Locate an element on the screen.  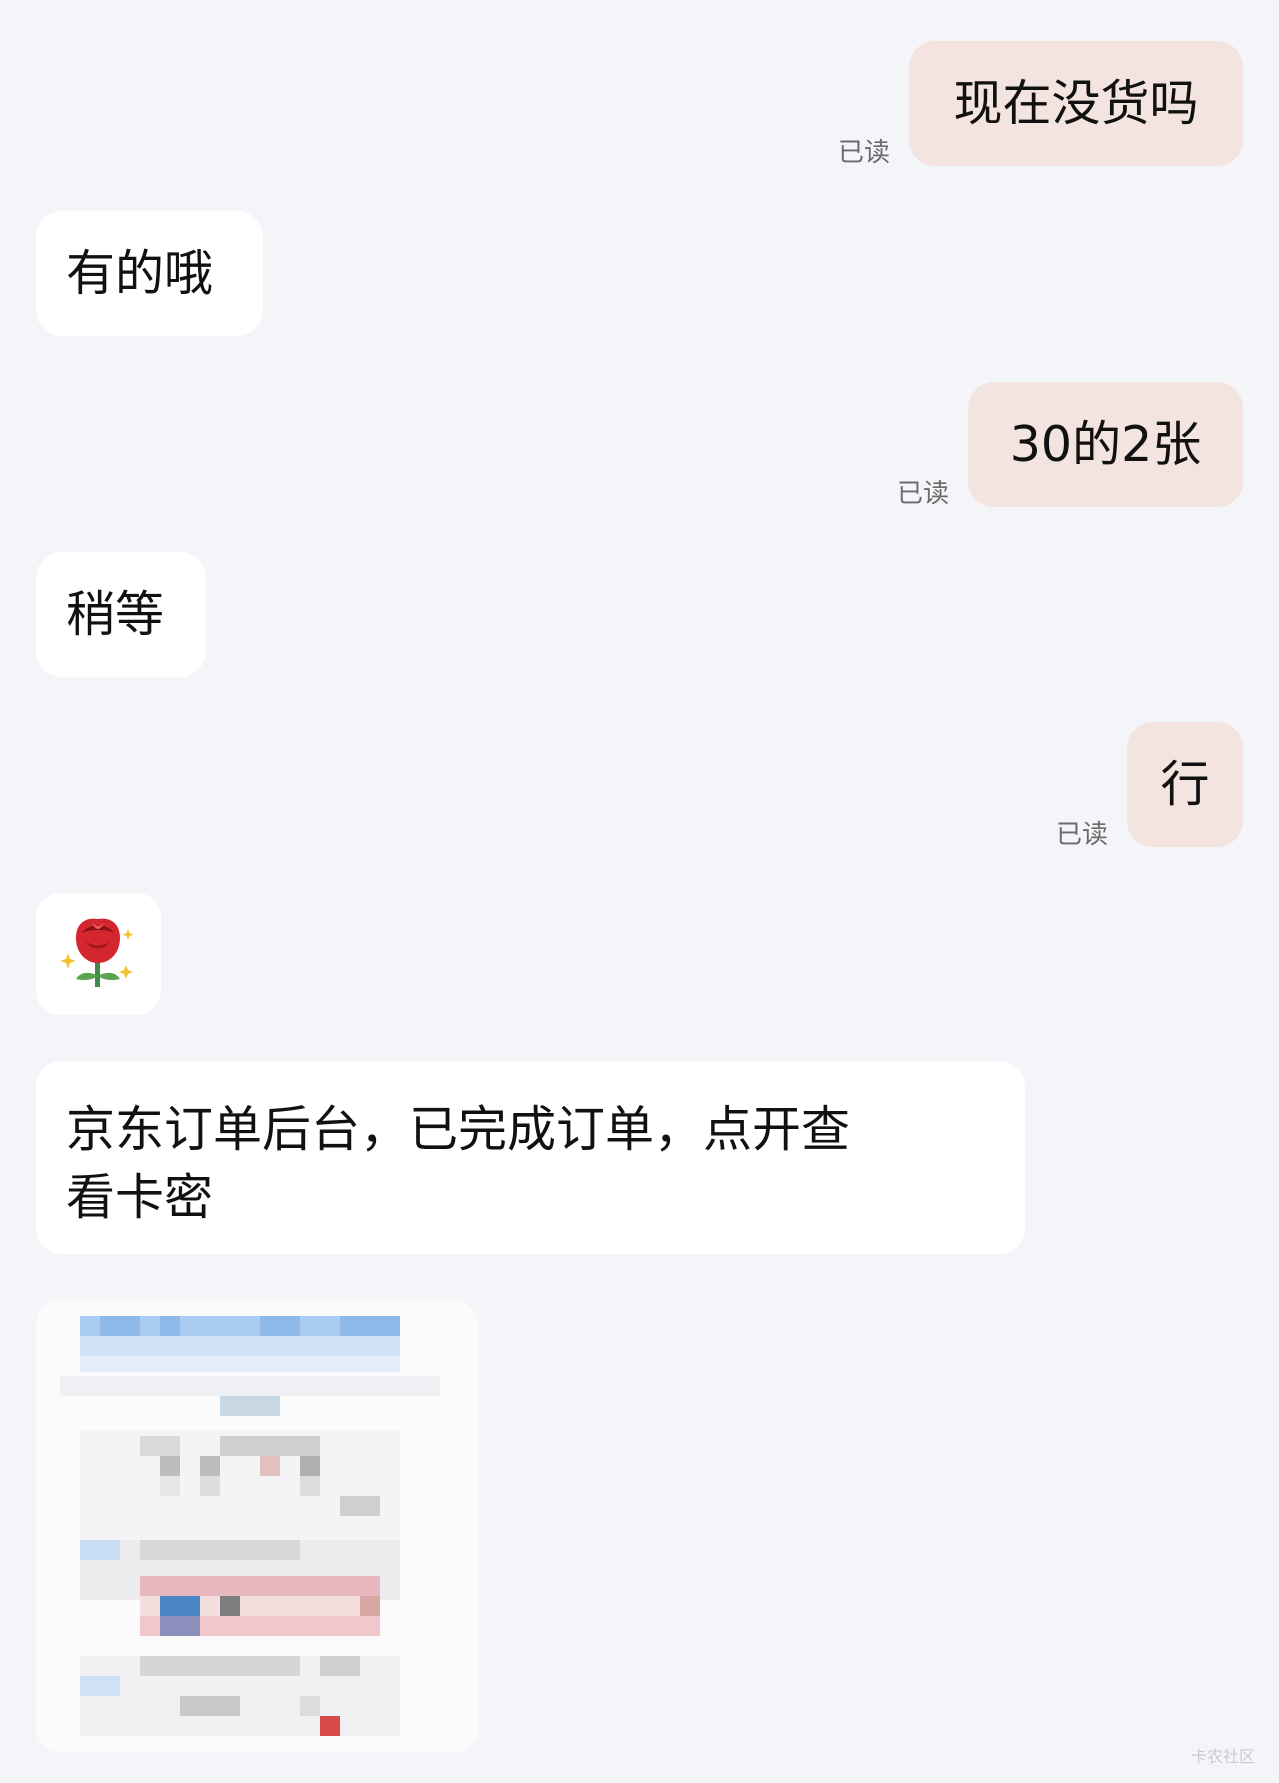
message-bubble-outgoing: 现在没货吗 is located at coordinates (1076, 103).